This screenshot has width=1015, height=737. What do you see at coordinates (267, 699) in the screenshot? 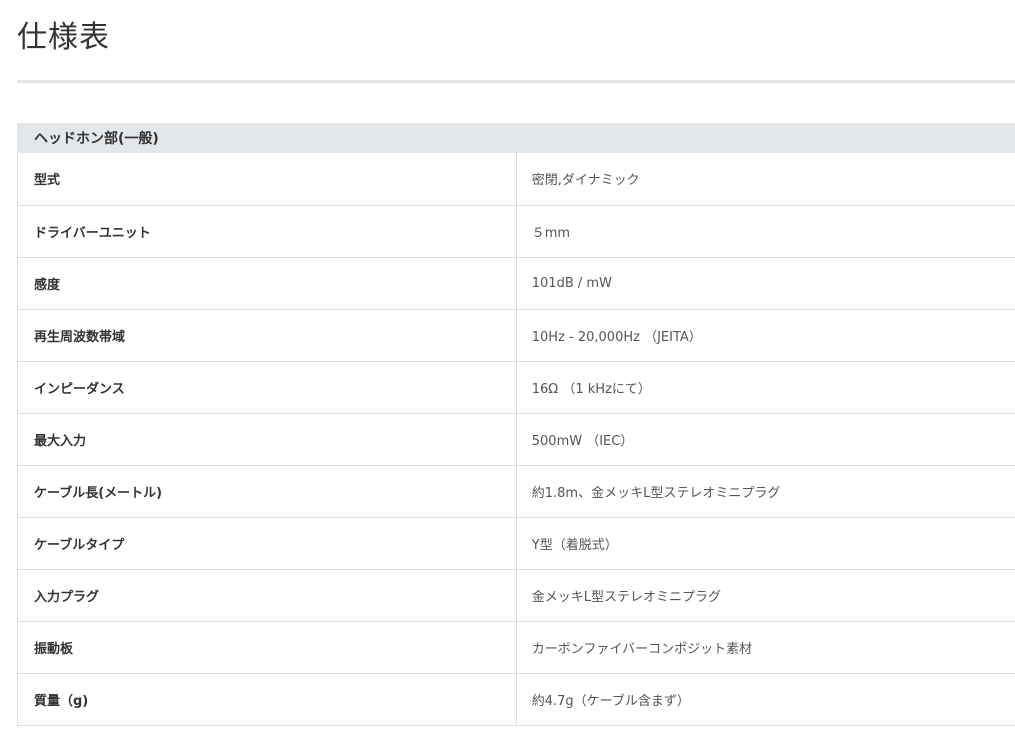
I see `spec-label: 質量（g)` at bounding box center [267, 699].